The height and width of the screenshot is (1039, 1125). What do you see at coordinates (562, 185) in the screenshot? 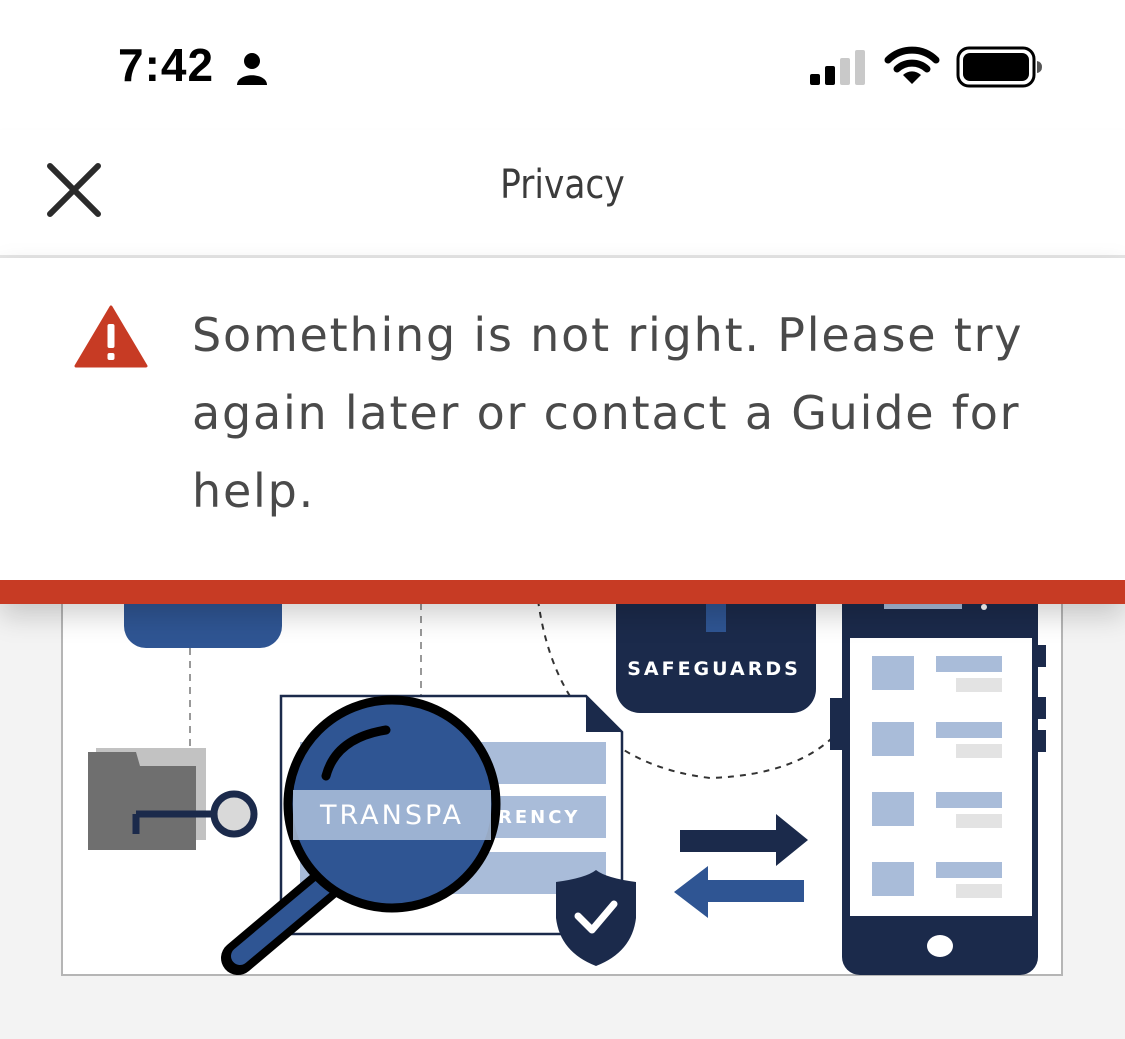
I see `page-title: Privacy` at bounding box center [562, 185].